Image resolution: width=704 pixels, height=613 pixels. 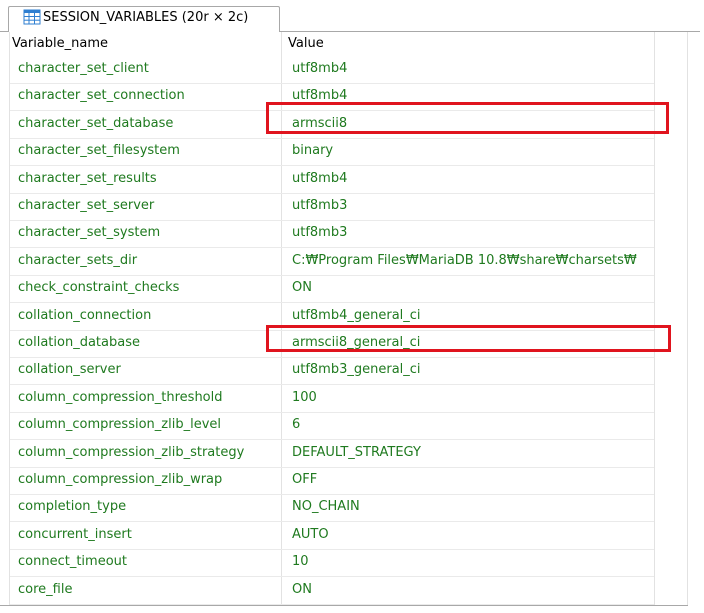 What do you see at coordinates (344, 605) in the screenshot?
I see `grid-bottom-border` at bounding box center [344, 605].